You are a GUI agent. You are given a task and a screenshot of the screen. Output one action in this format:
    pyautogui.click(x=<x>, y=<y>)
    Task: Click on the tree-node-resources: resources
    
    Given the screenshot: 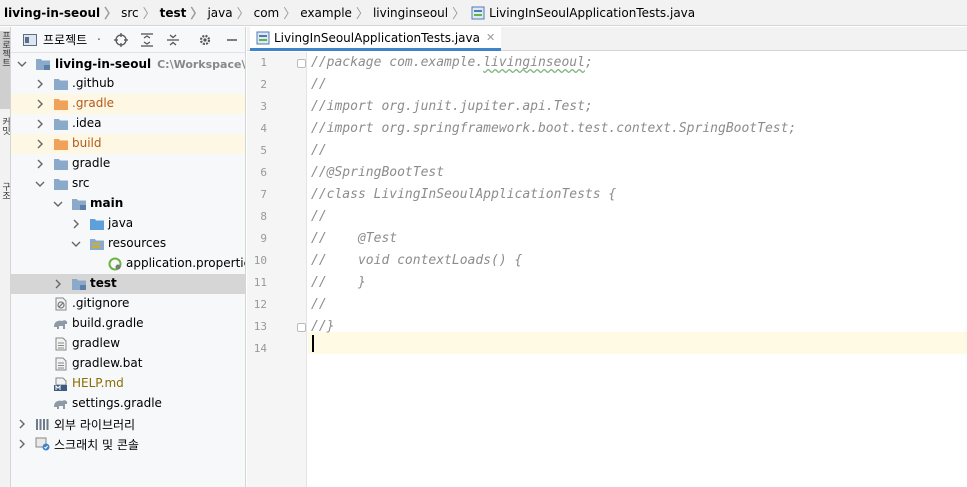 What is the action you would take?
    pyautogui.click(x=128, y=244)
    